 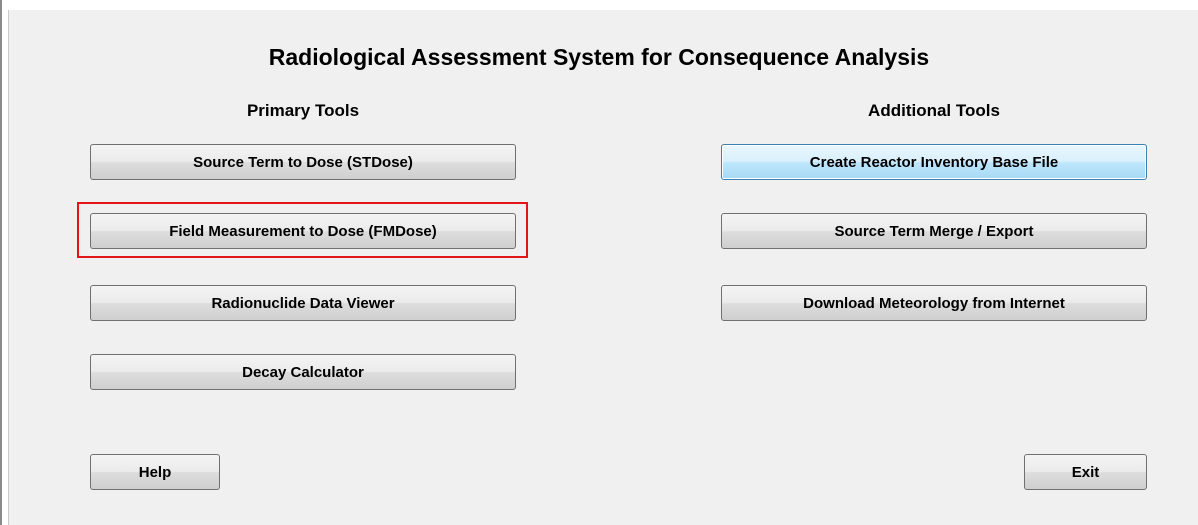 I want to click on window-left-edge, so click(x=1, y=262).